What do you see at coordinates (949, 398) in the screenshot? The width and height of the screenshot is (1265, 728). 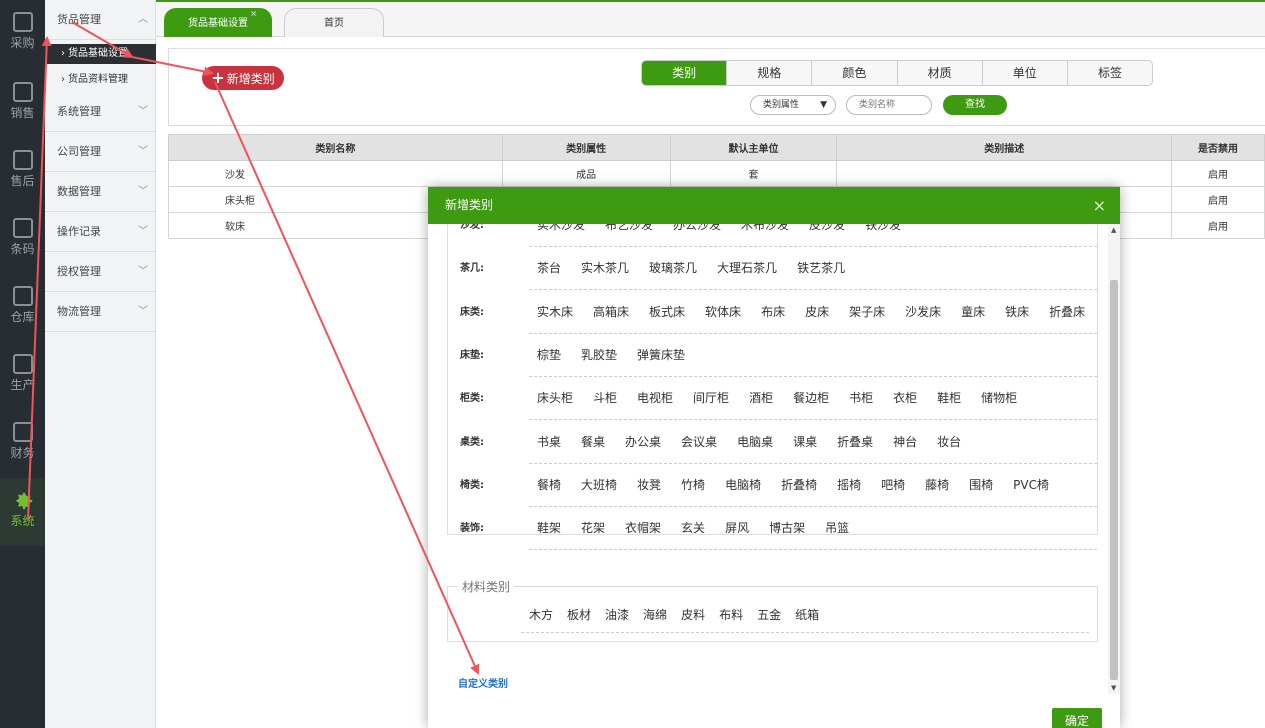 I see `category-option: 鞋柜` at bounding box center [949, 398].